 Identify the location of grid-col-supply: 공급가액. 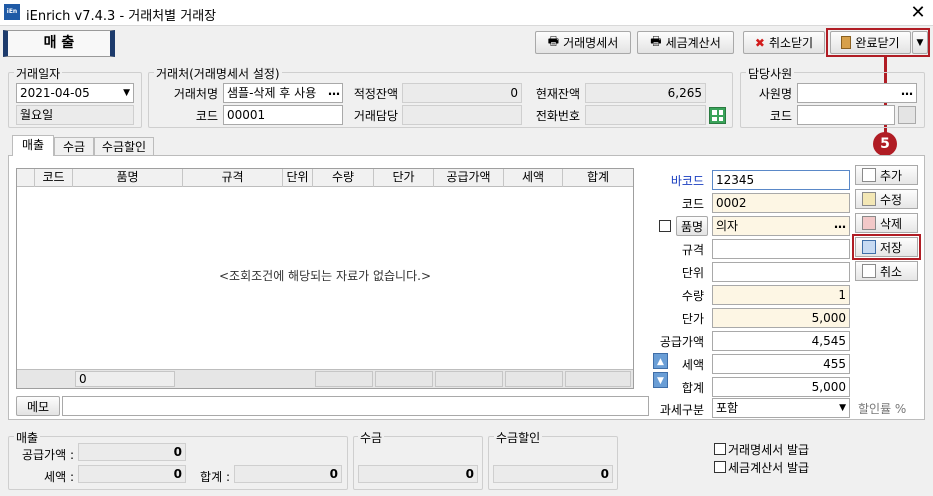
(469, 178).